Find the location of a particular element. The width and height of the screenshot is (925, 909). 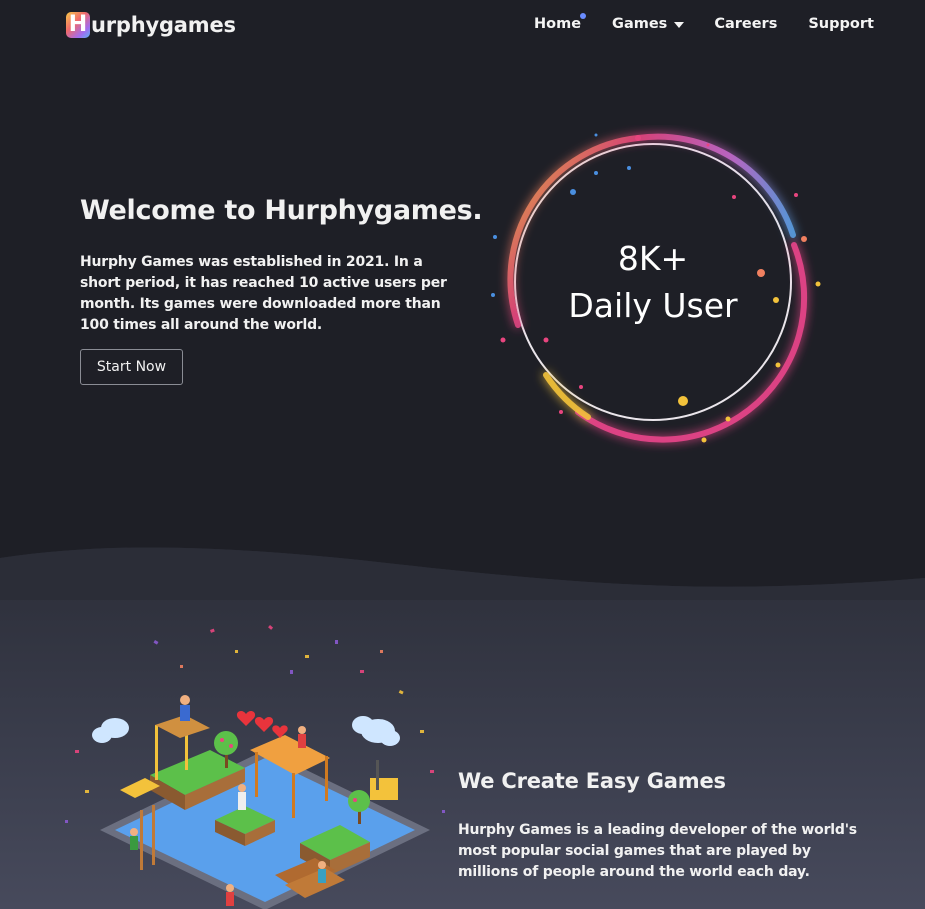

caret-down-icon is located at coordinates (679, 25).